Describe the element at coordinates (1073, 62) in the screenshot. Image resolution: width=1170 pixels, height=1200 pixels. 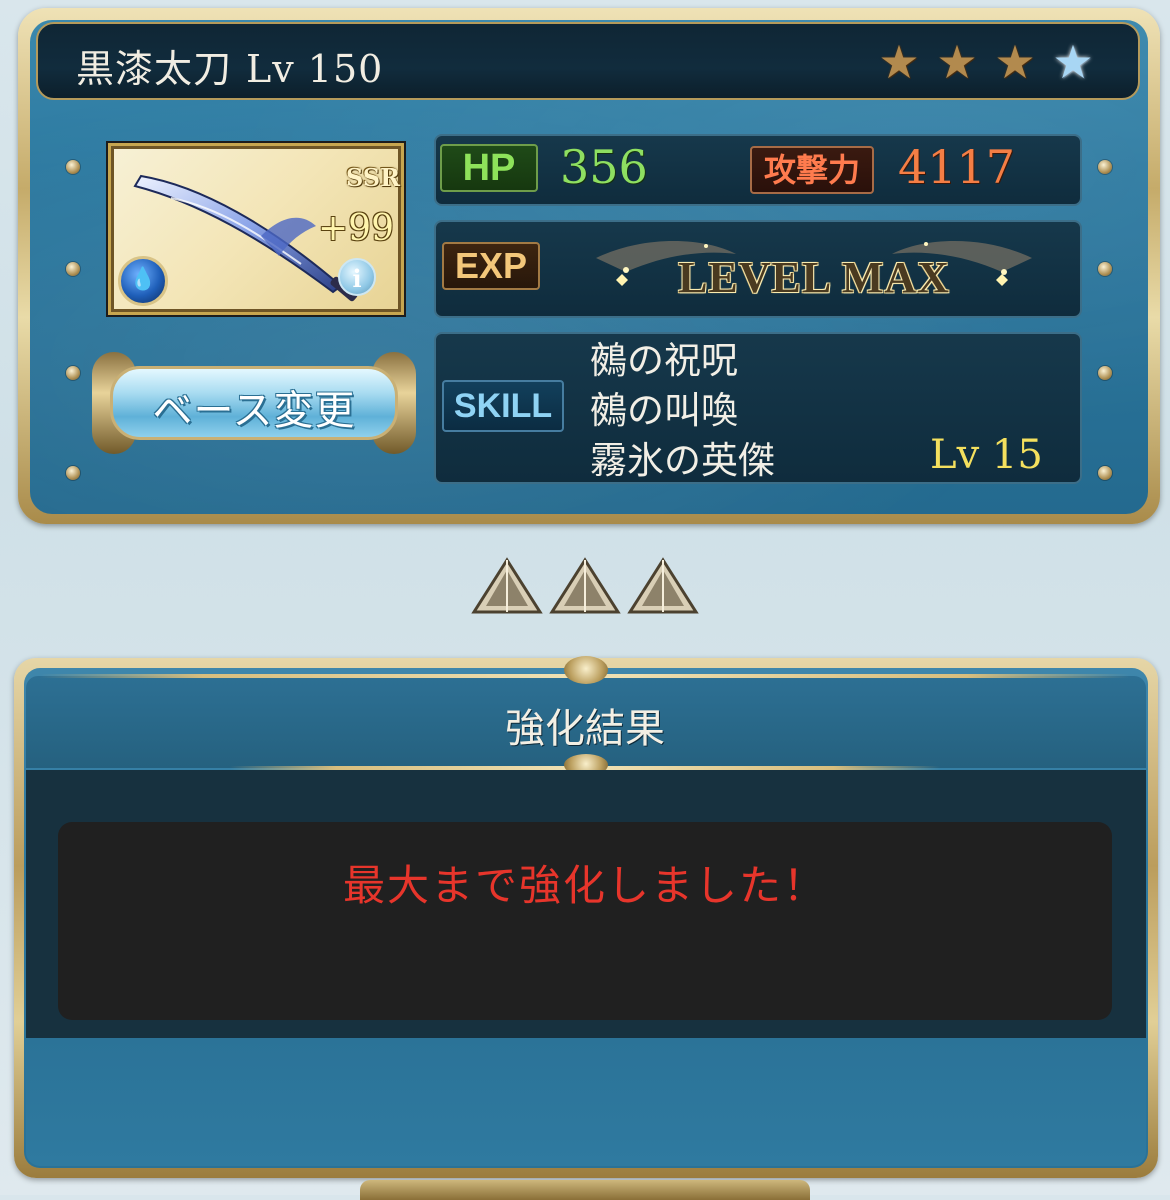
I see `blue-star-icon: ★` at that location.